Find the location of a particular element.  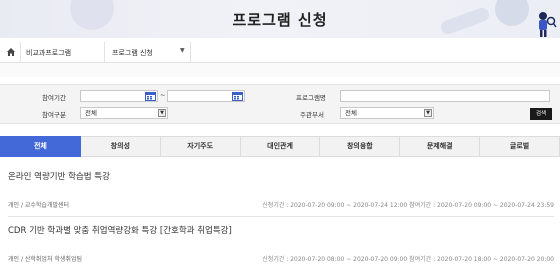

tab-global: 글로벌 is located at coordinates (520, 146).